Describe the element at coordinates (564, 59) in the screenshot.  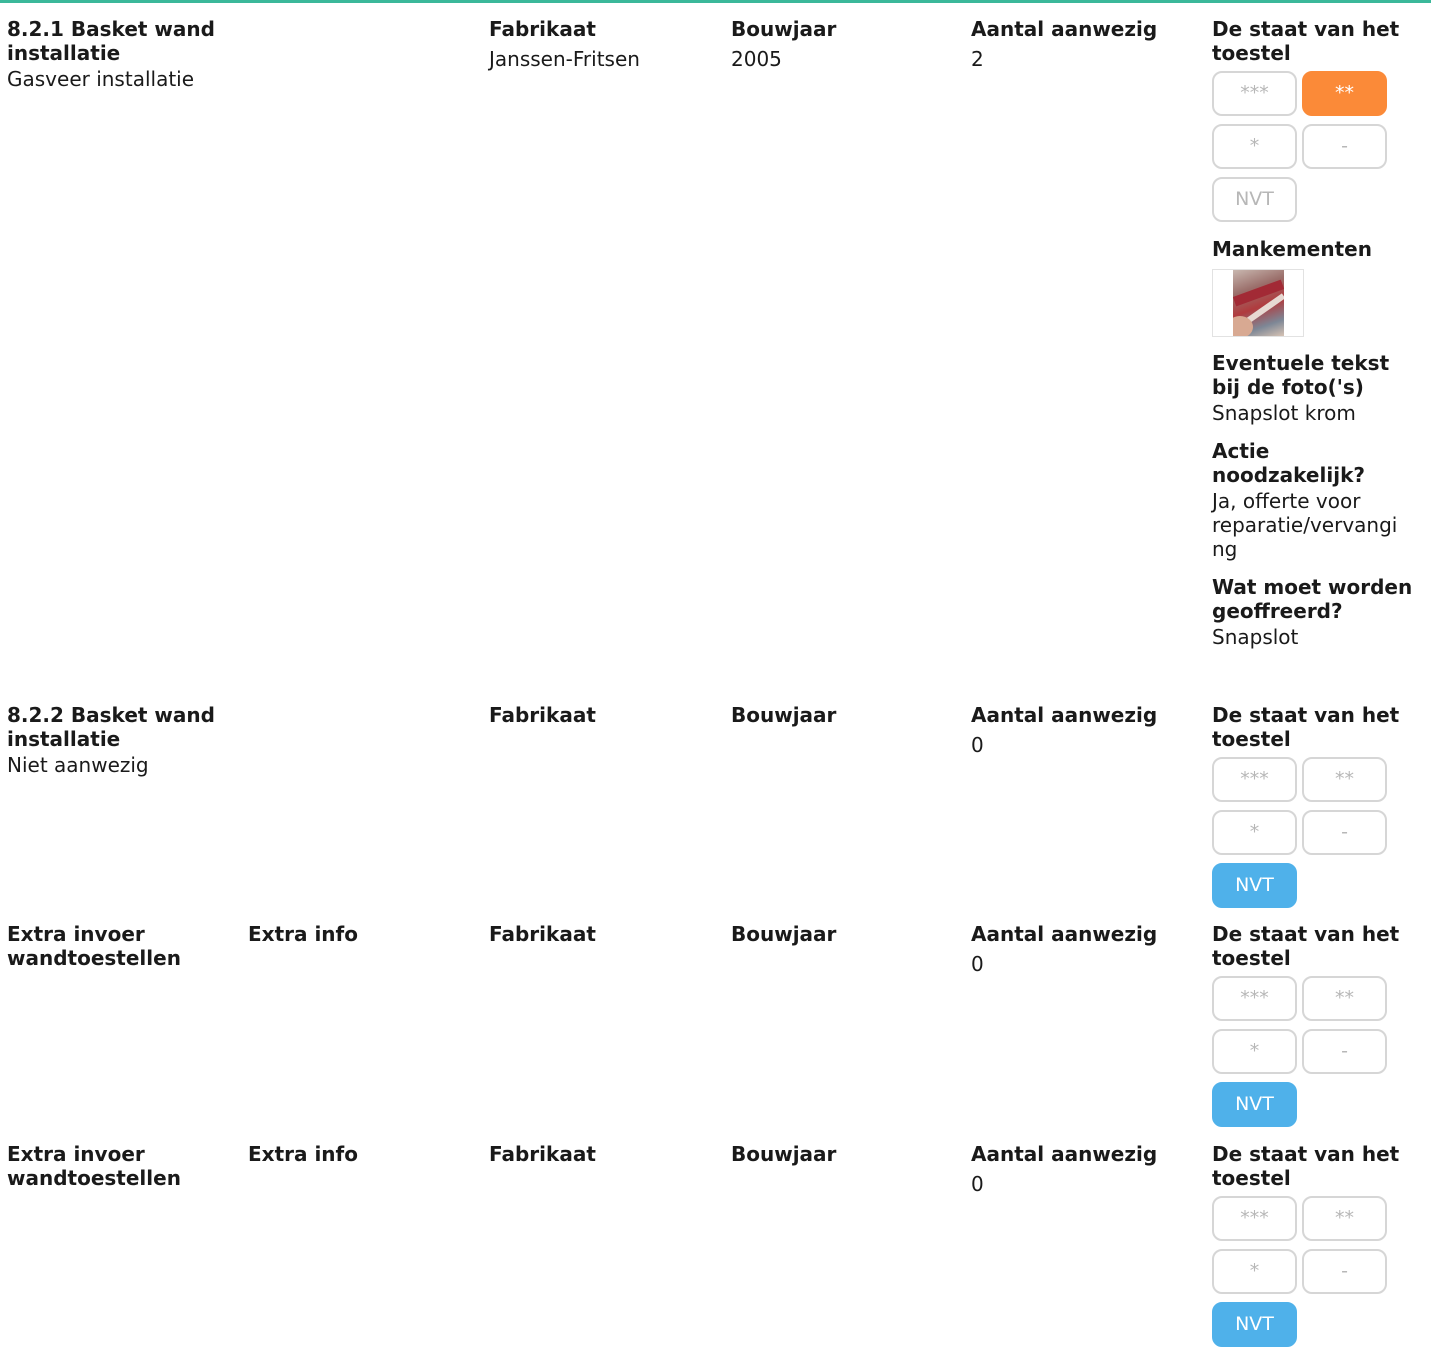
I see `fabrikaat-value: Janssen-Fritsen` at that location.